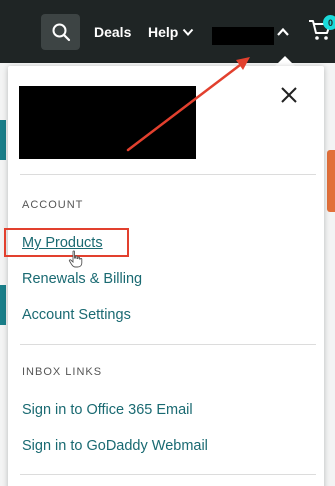 The height and width of the screenshot is (486, 335). Describe the element at coordinates (283, 32) in the screenshot. I see `chevron-up-icon` at that location.